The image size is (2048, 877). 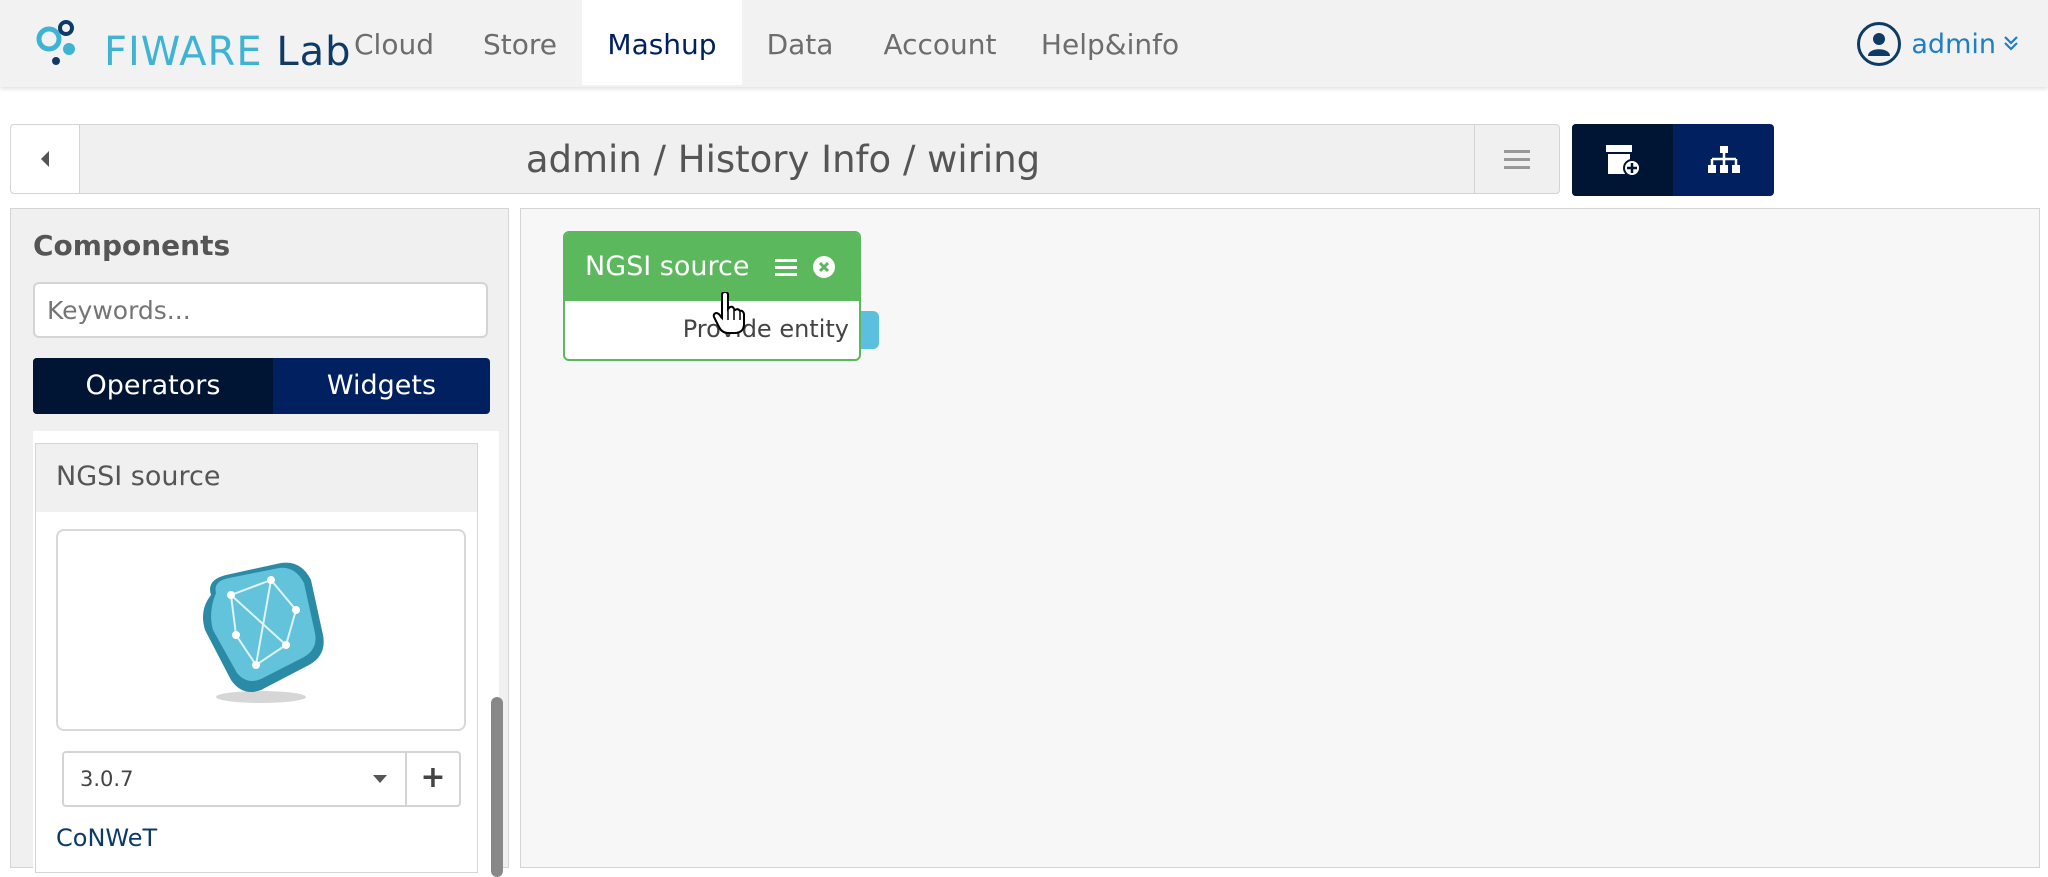 What do you see at coordinates (824, 269) in the screenshot?
I see `close-icon` at bounding box center [824, 269].